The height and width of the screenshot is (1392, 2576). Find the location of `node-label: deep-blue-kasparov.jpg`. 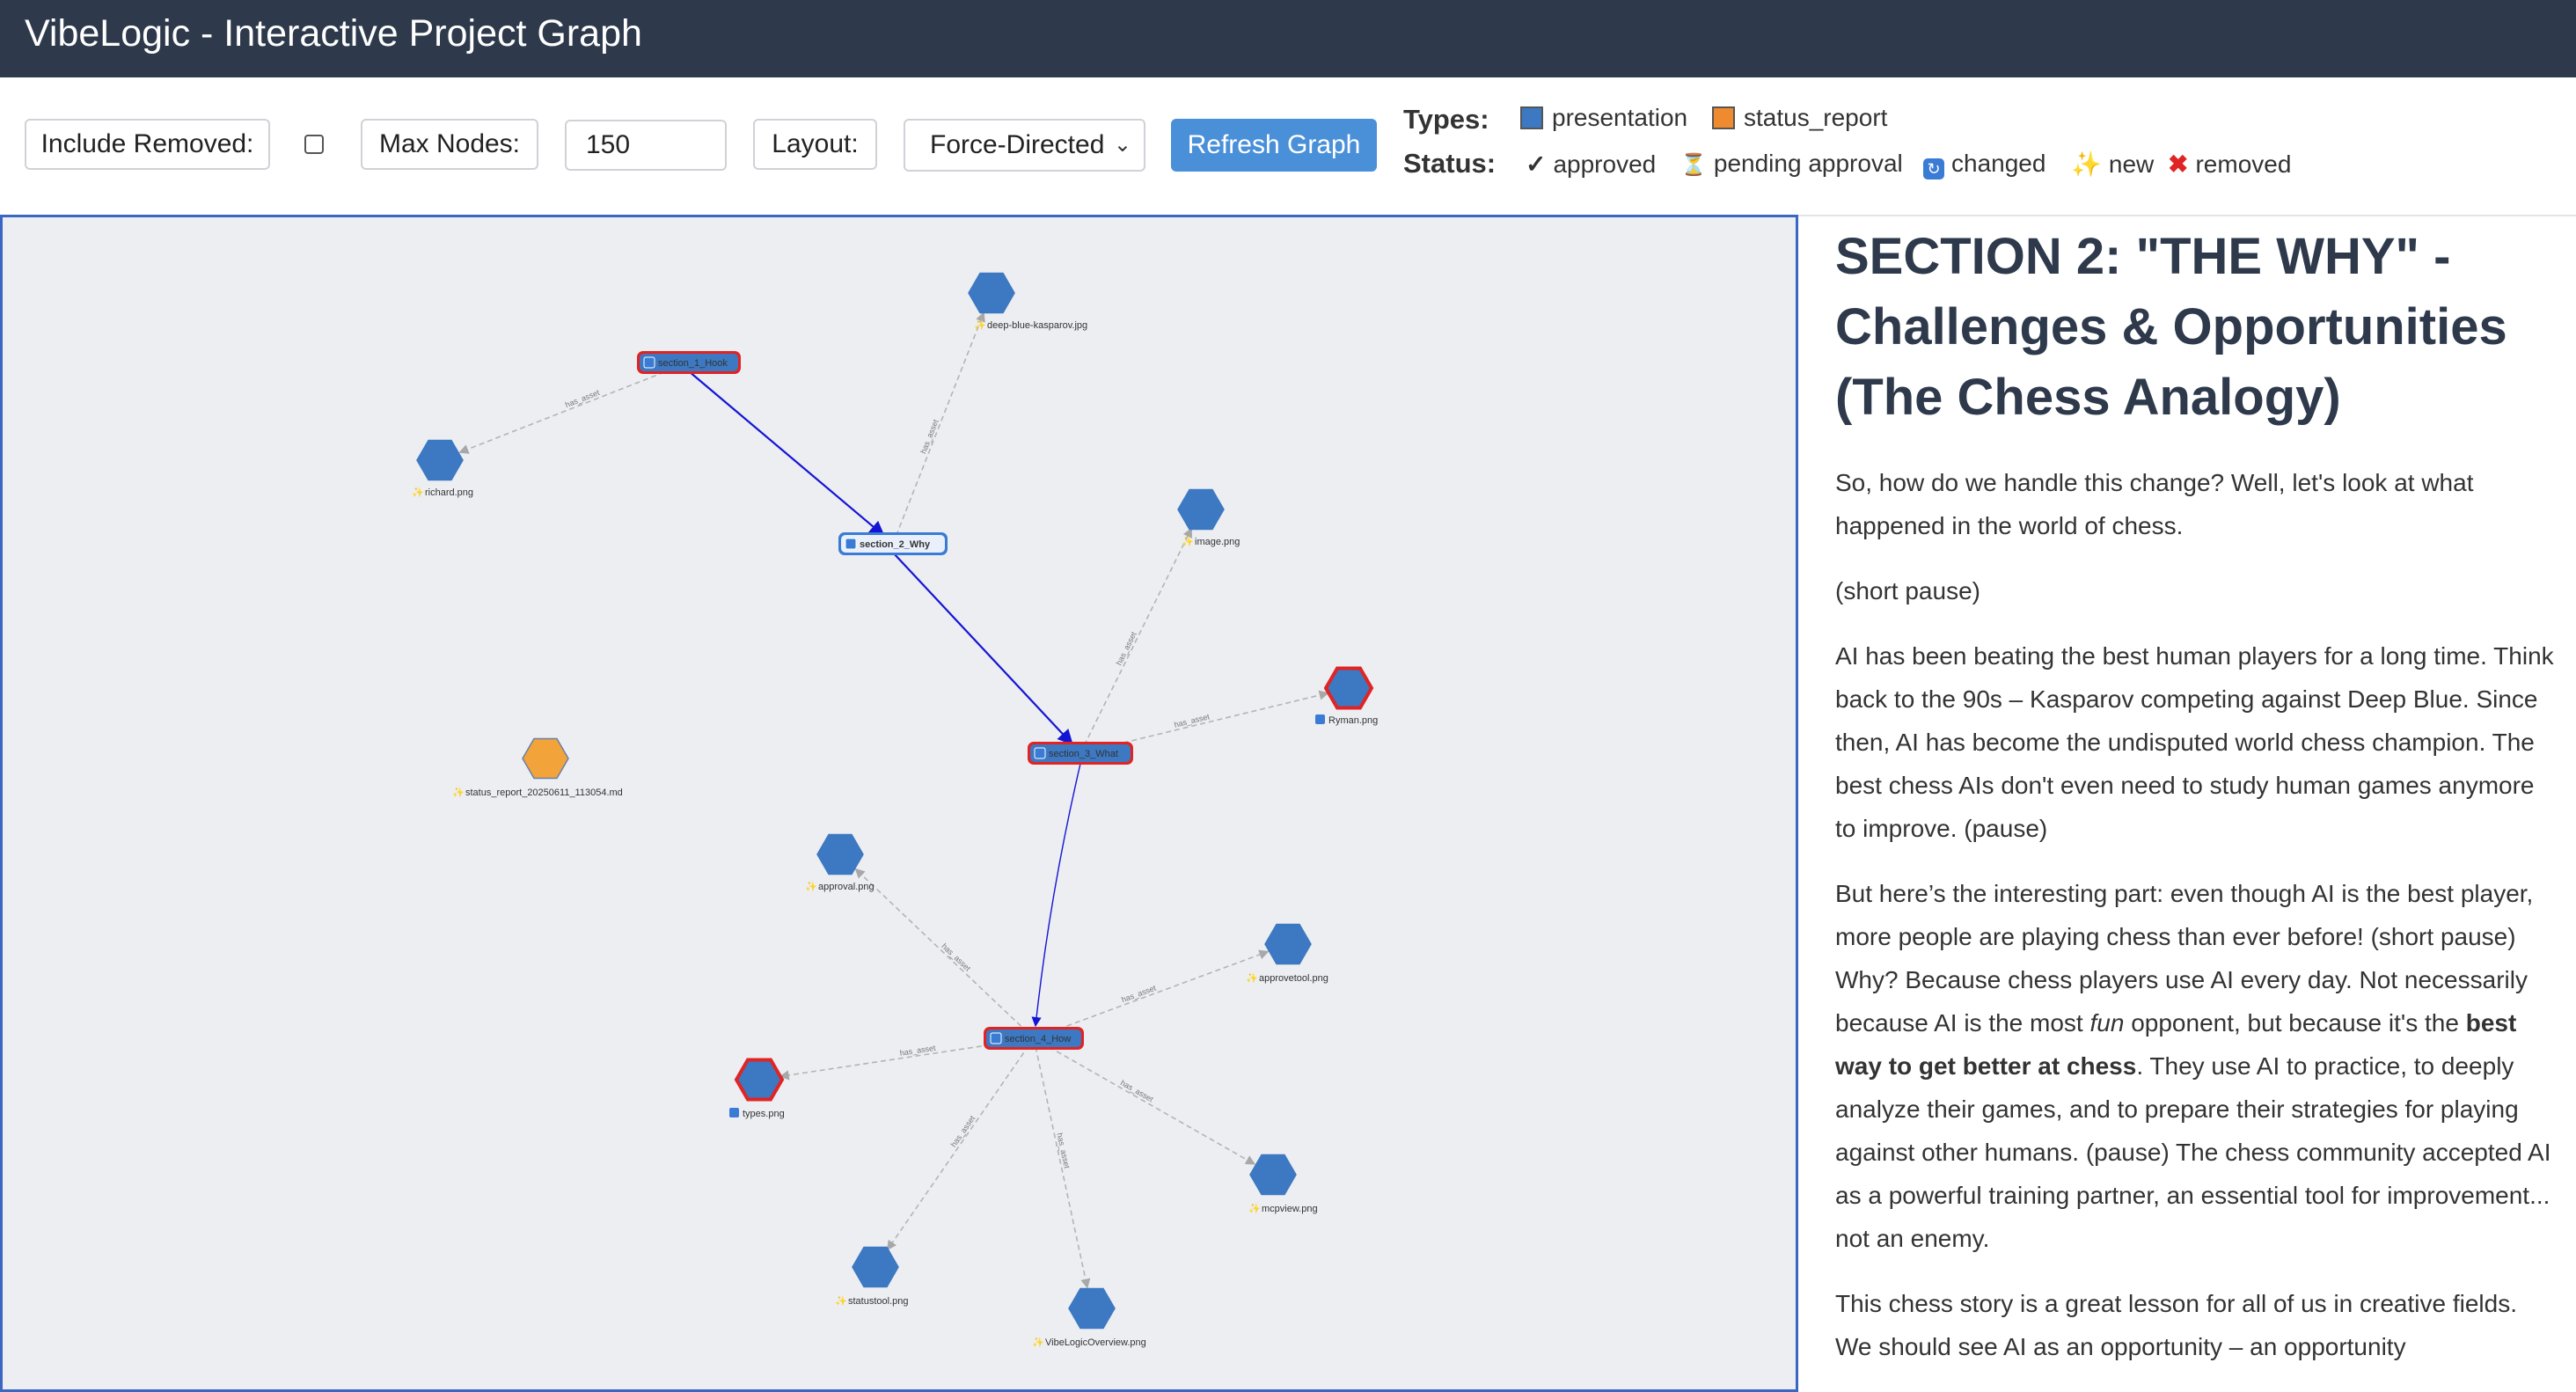

node-label: deep-blue-kasparov.jpg is located at coordinates (1037, 326).